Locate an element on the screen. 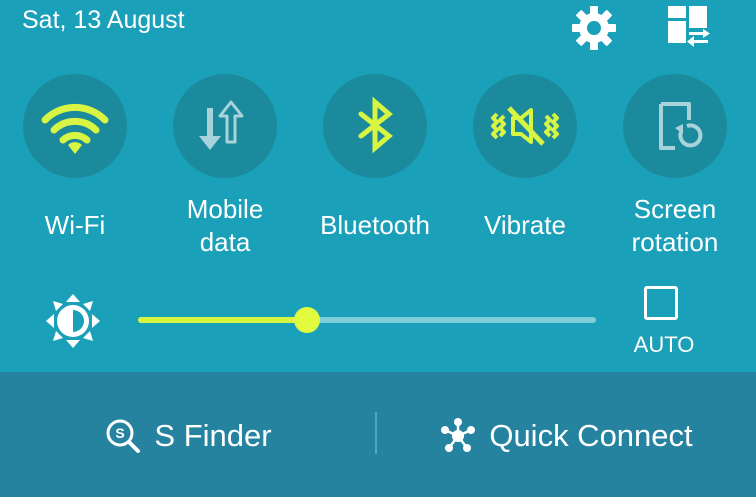 This screenshot has height=497, width=756. quick-connect-icon is located at coordinates (458, 434).